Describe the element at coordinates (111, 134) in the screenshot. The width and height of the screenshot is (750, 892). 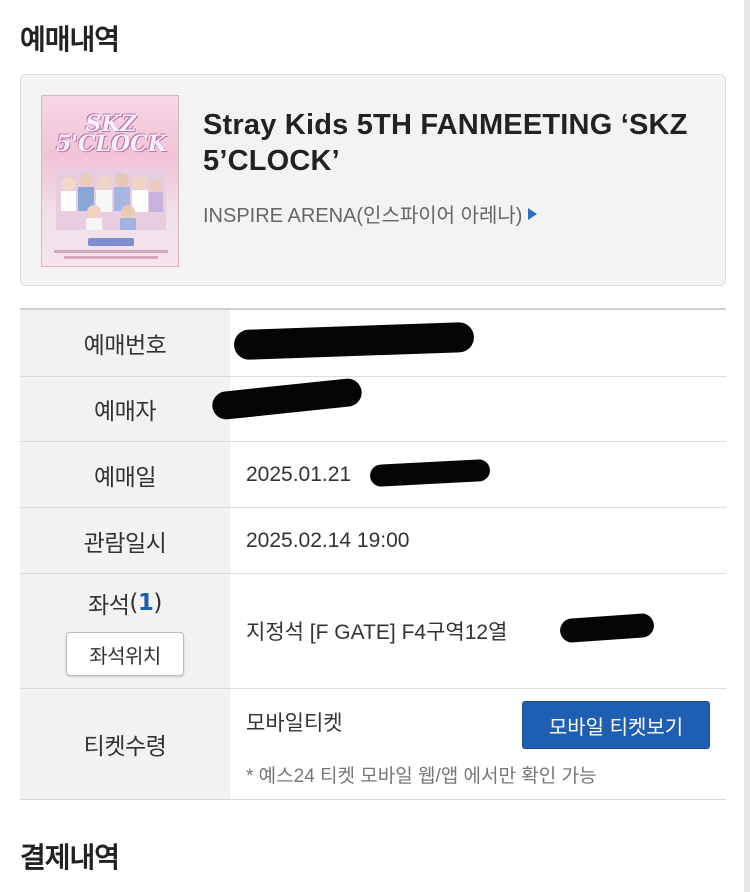
I see `poster-logo: SKZ 5'CLOCK` at that location.